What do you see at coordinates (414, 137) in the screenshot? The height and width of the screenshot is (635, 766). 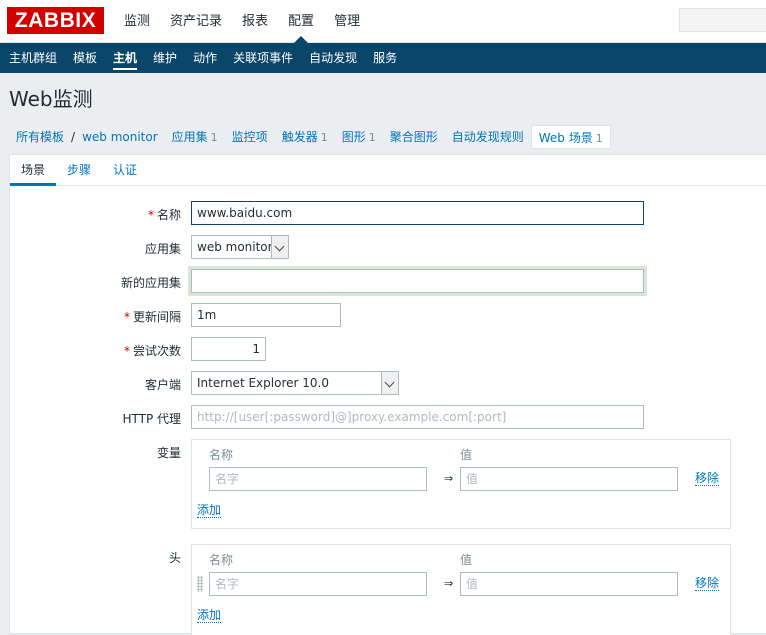 I see `nav-screens: 聚合图形` at bounding box center [414, 137].